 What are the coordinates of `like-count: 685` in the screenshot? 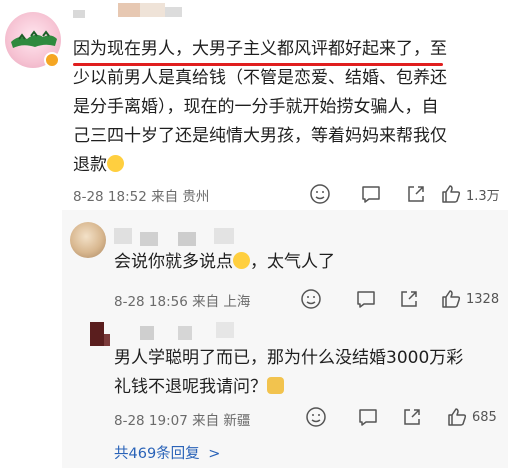 It's located at (484, 417).